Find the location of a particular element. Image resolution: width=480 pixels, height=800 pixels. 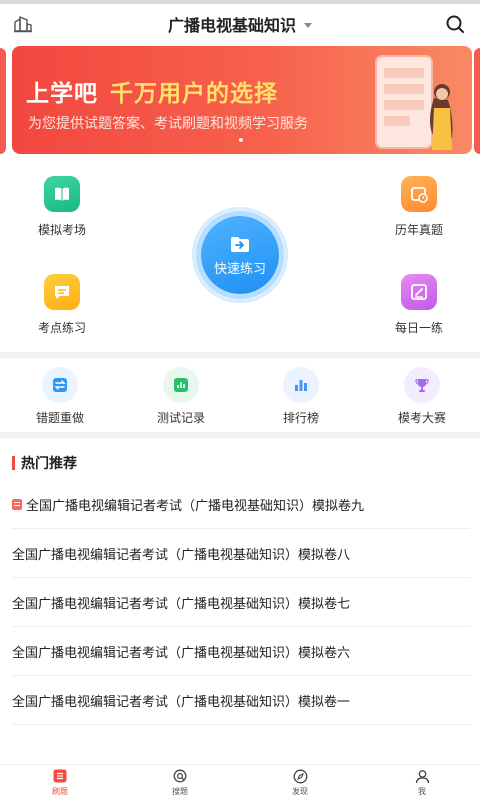

ranking-button: 排行榜 is located at coordinates (301, 396).